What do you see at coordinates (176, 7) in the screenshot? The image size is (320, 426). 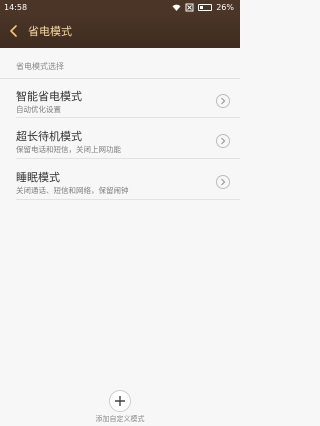 I see `wifi-icon` at bounding box center [176, 7].